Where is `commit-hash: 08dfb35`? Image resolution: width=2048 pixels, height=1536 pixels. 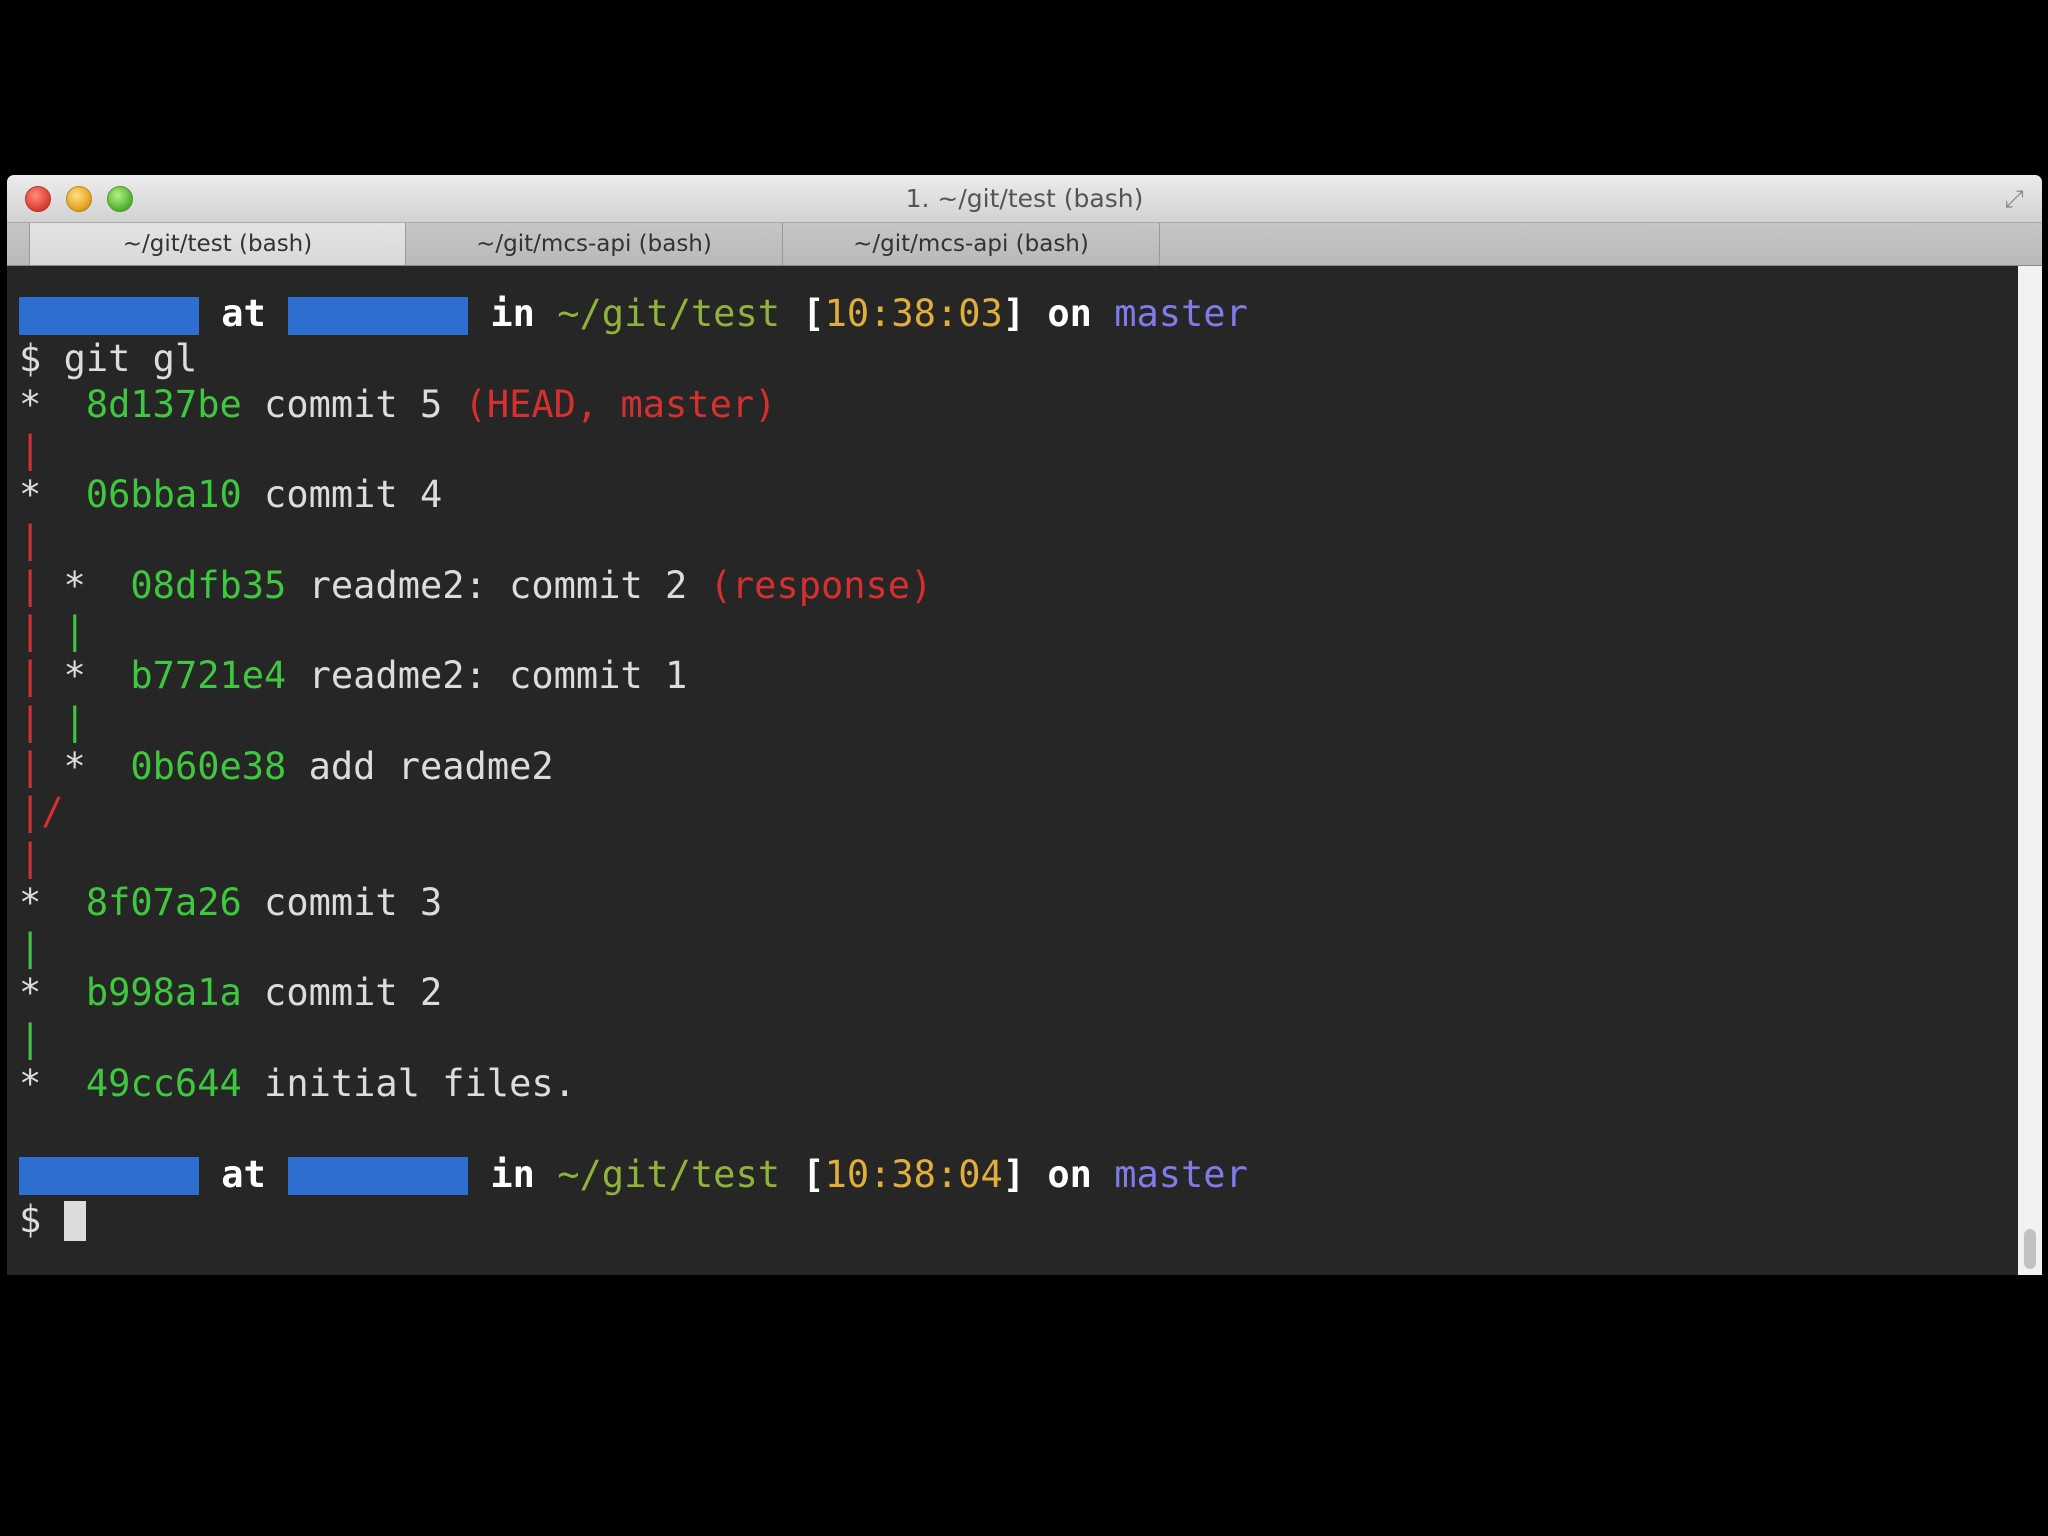 commit-hash: 08dfb35 is located at coordinates (208, 585).